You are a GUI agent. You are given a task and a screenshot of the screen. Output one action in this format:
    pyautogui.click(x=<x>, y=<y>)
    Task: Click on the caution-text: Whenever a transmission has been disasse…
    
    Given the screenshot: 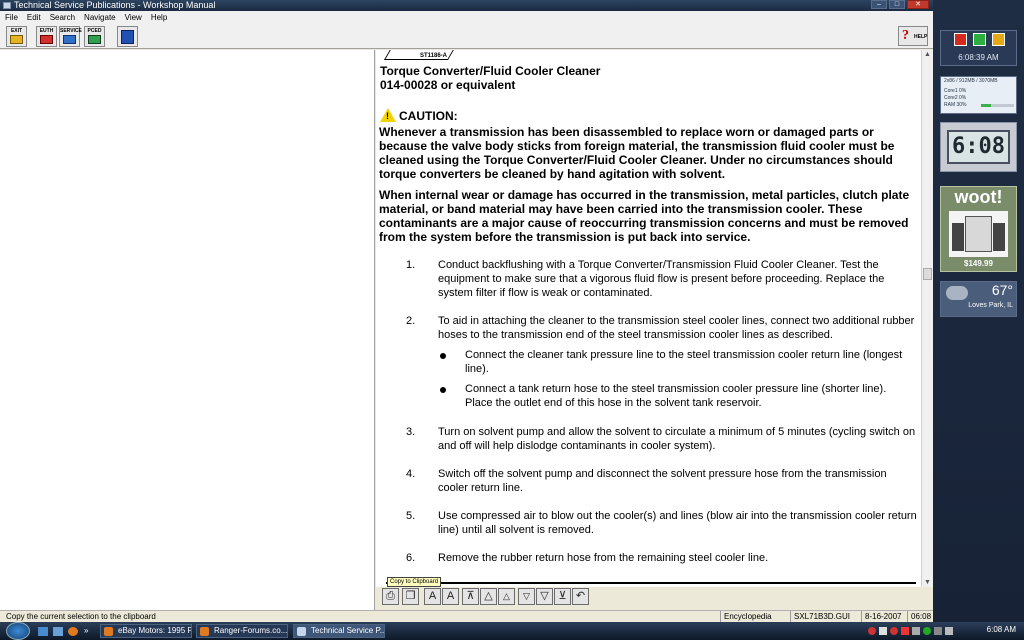 What is the action you would take?
    pyautogui.click(x=637, y=153)
    